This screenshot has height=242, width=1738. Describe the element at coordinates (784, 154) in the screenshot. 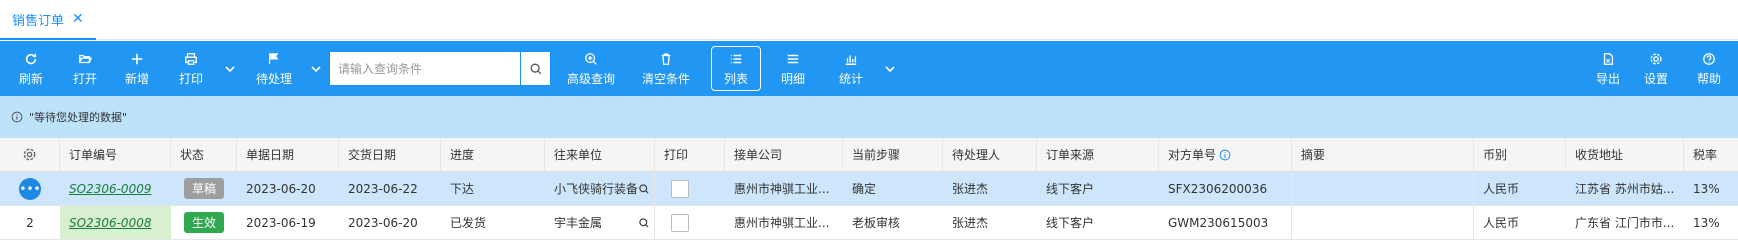

I see `col-company: 接单公司` at that location.